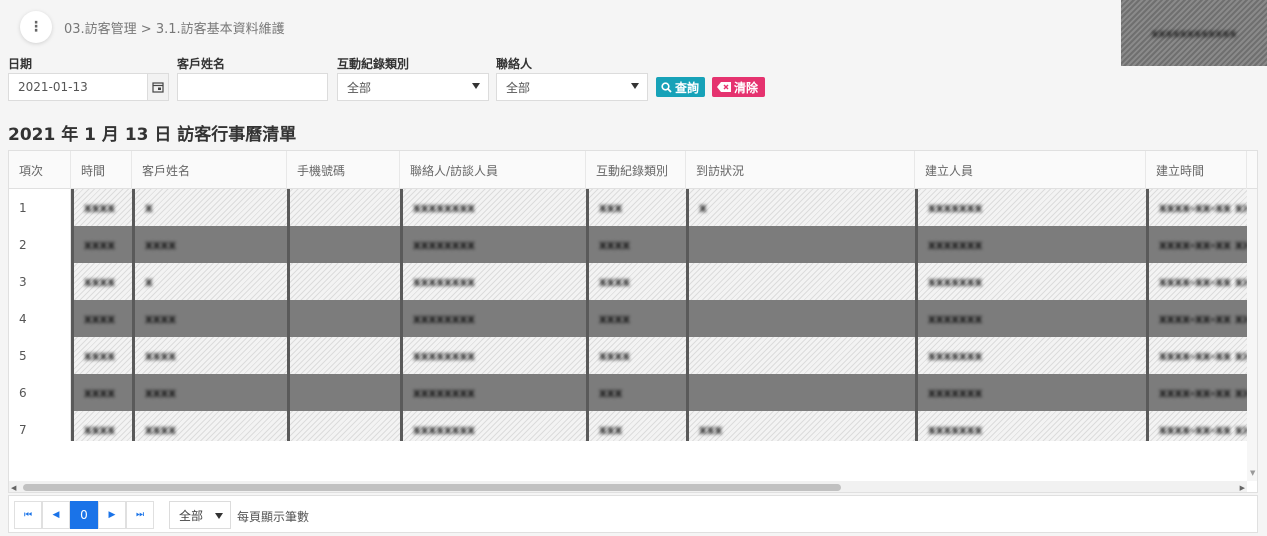  Describe the element at coordinates (84, 515) in the screenshot. I see `page-number-current: 0` at that location.